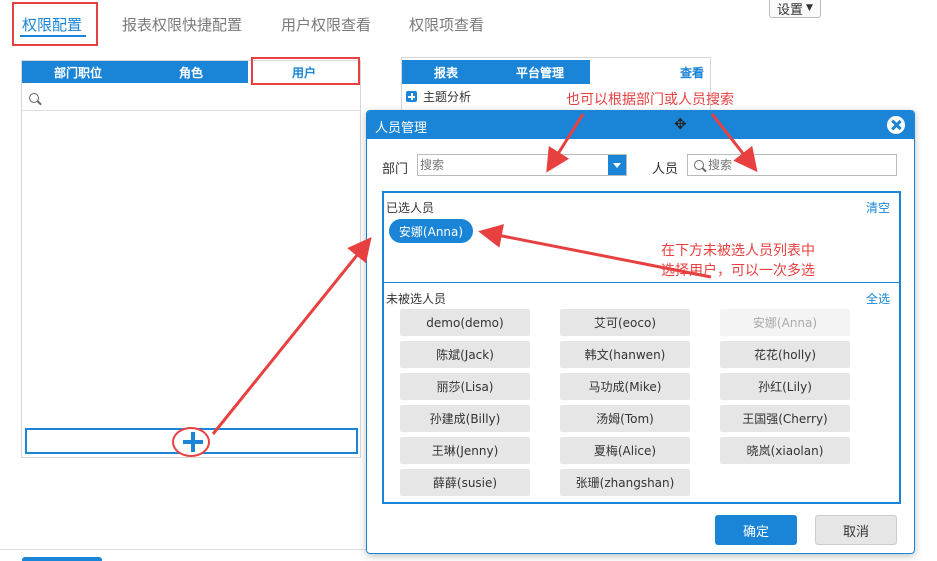 This screenshot has height=561, width=937. Describe the element at coordinates (191, 98) in the screenshot. I see `left-search-bar` at that location.